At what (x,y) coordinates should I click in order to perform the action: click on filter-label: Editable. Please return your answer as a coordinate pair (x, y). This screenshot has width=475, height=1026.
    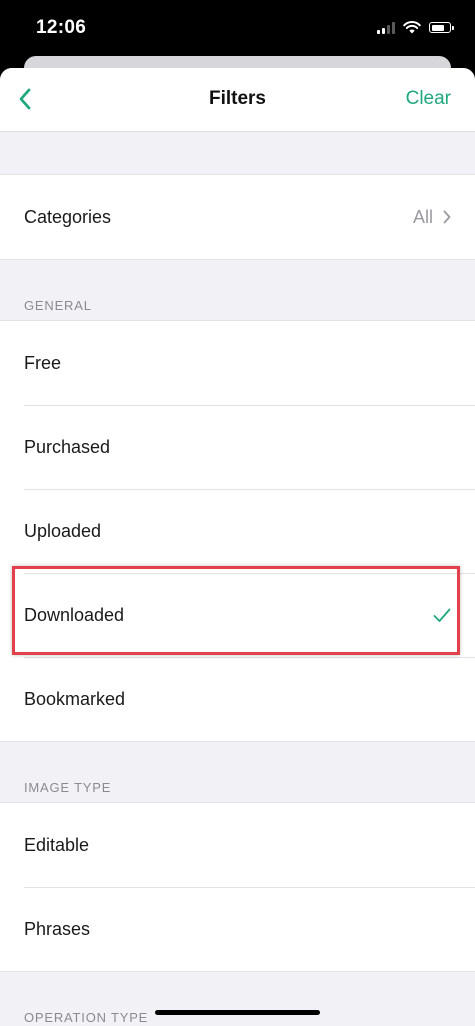
    Looking at the image, I should click on (57, 844).